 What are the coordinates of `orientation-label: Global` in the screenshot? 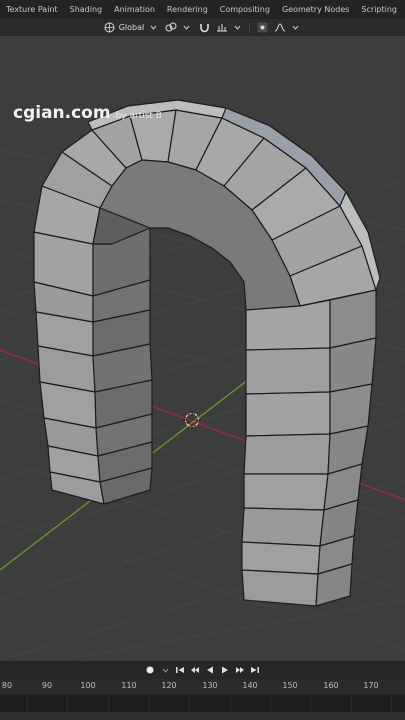 It's located at (131, 27).